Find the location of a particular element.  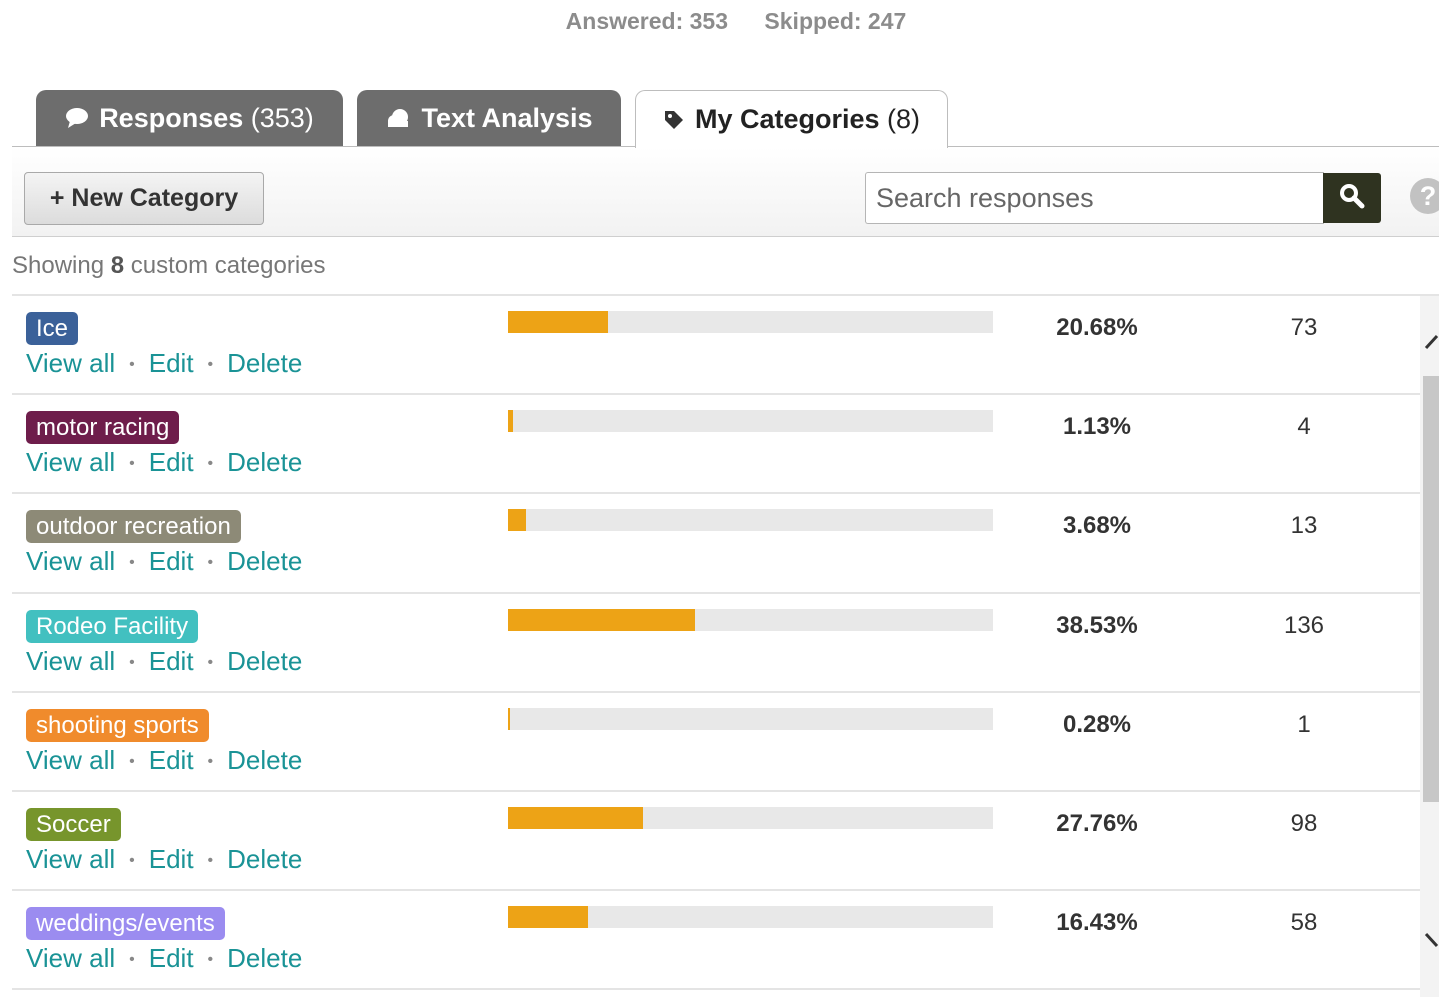

category-percent: 38.53% is located at coordinates (1097, 625).